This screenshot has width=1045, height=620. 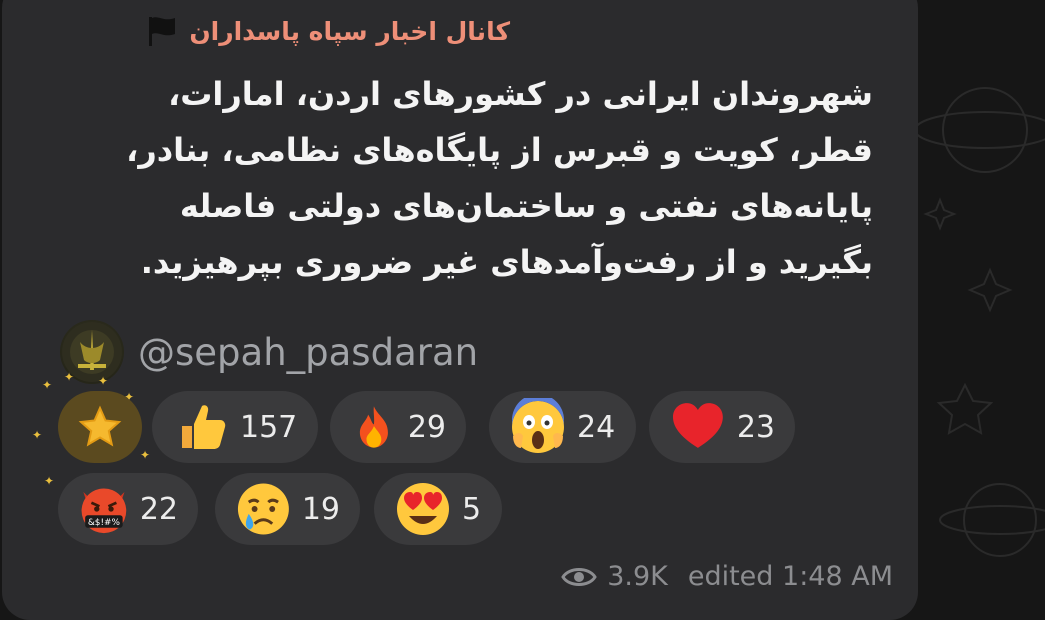 What do you see at coordinates (263, 509) in the screenshot?
I see `crying-face-icon` at bounding box center [263, 509].